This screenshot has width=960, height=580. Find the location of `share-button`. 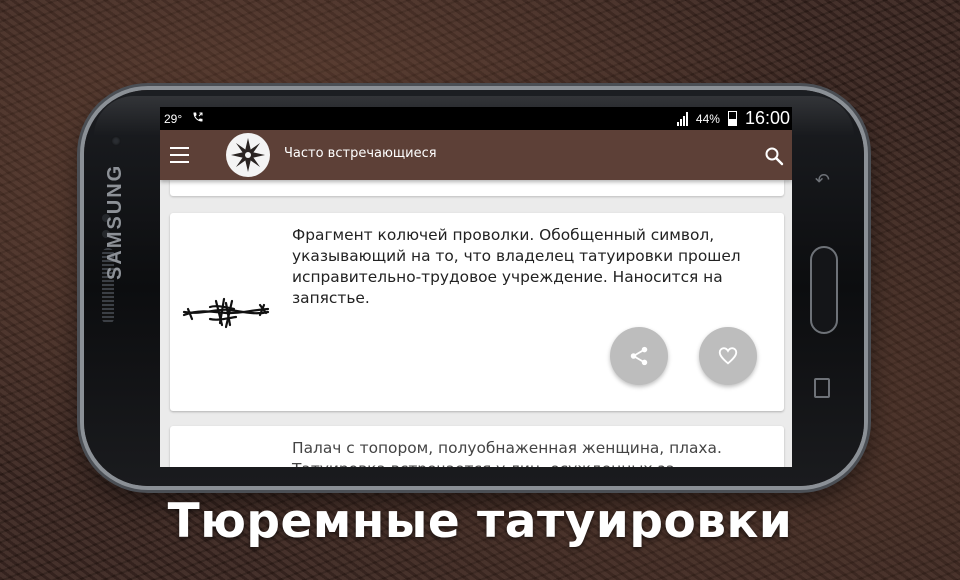

share-button is located at coordinates (639, 356).